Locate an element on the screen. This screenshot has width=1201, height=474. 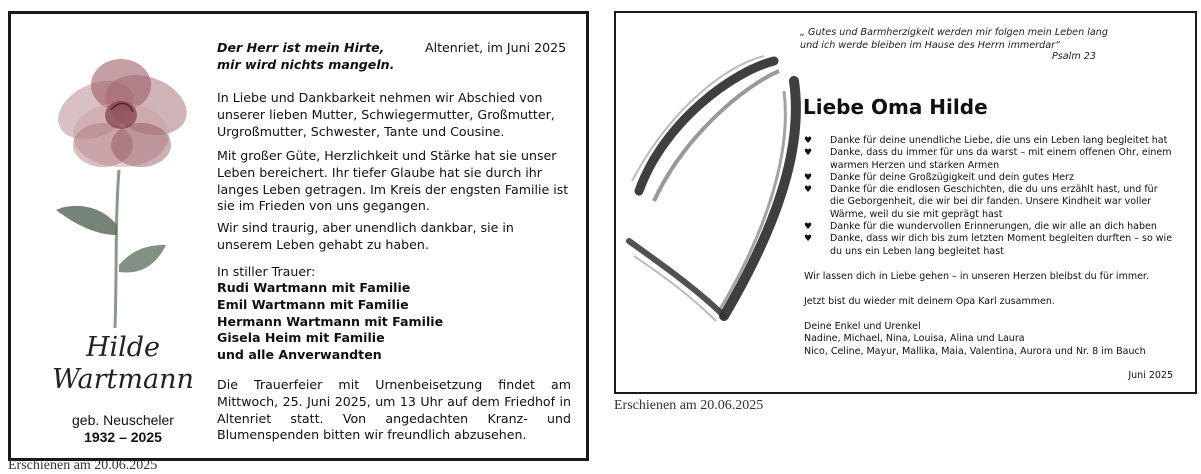
verse-line-2: mir wird nichts mangeln. is located at coordinates (306, 64).